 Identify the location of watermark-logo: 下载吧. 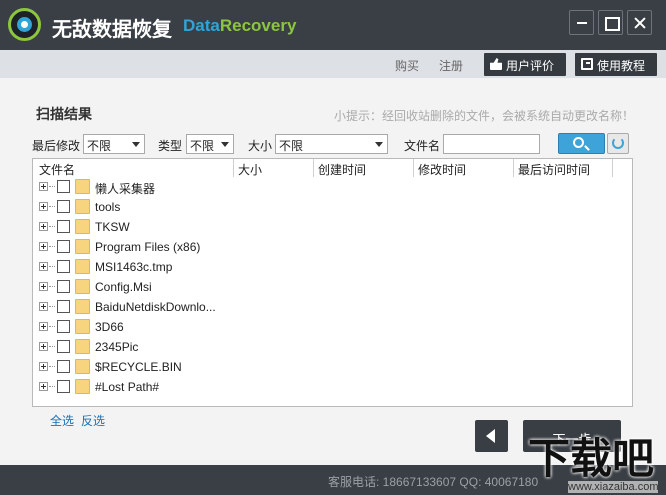
(591, 458).